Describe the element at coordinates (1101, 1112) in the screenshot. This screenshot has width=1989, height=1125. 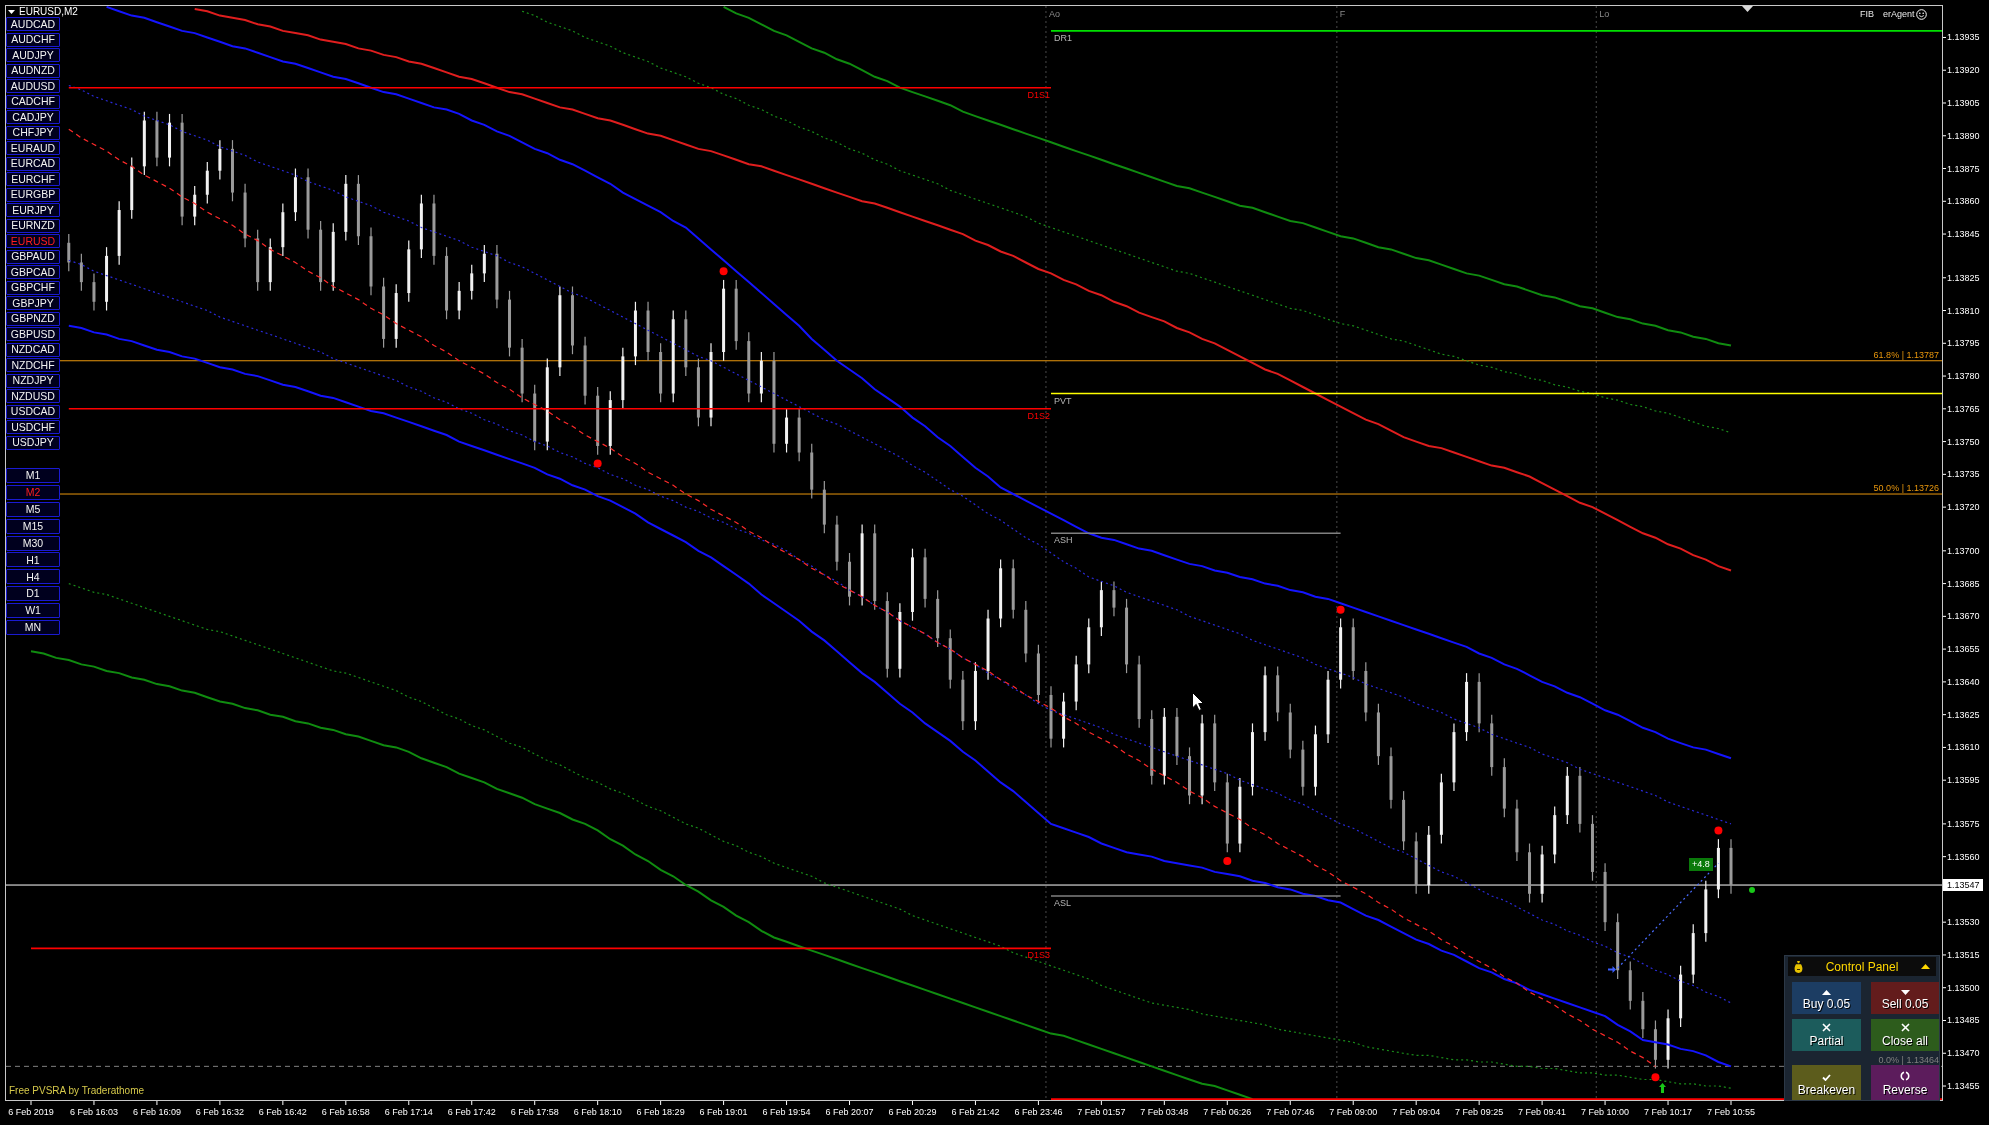
I see `time-tick-label: 7 Feb 01:57` at that location.